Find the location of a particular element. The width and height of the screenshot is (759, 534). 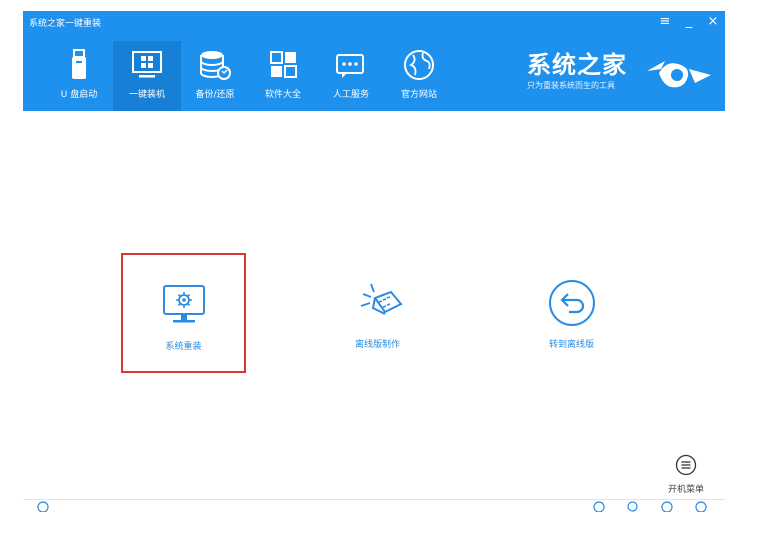

window-title: 系统之家一键重装 is located at coordinates (65, 24).